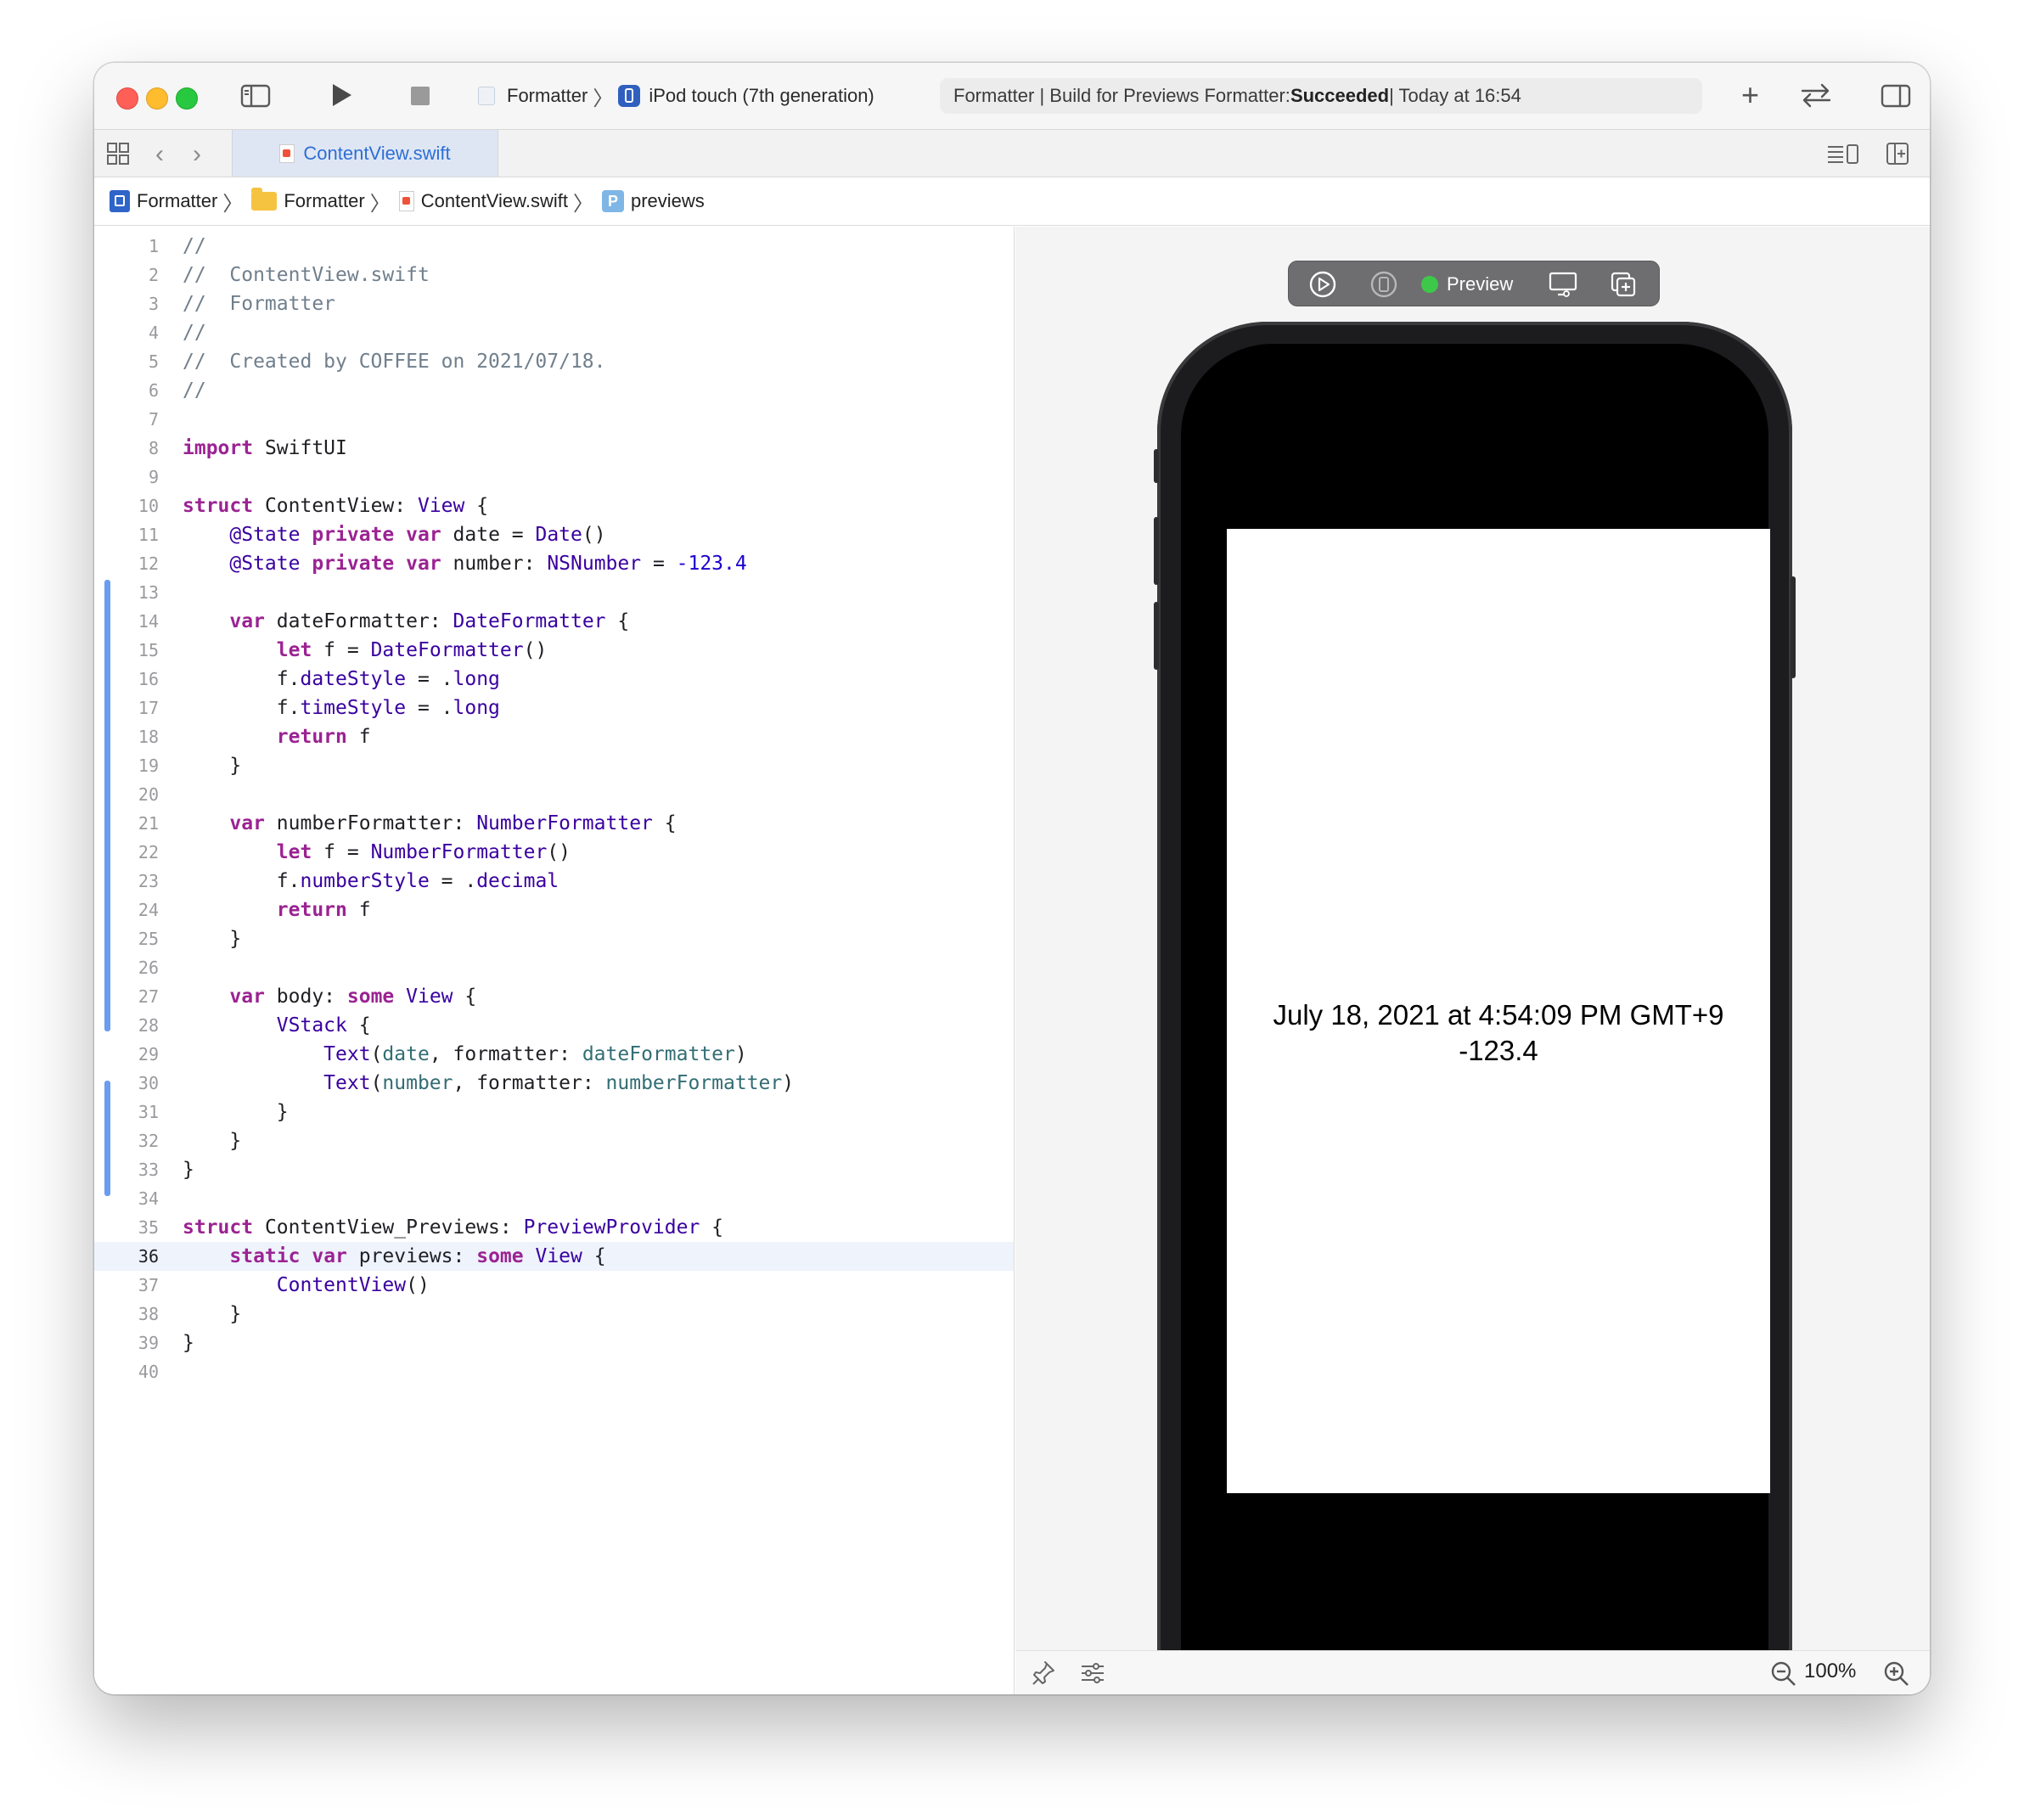 The image size is (2024, 1820). What do you see at coordinates (554, 1112) in the screenshot?
I see `code-line: 31 }` at bounding box center [554, 1112].